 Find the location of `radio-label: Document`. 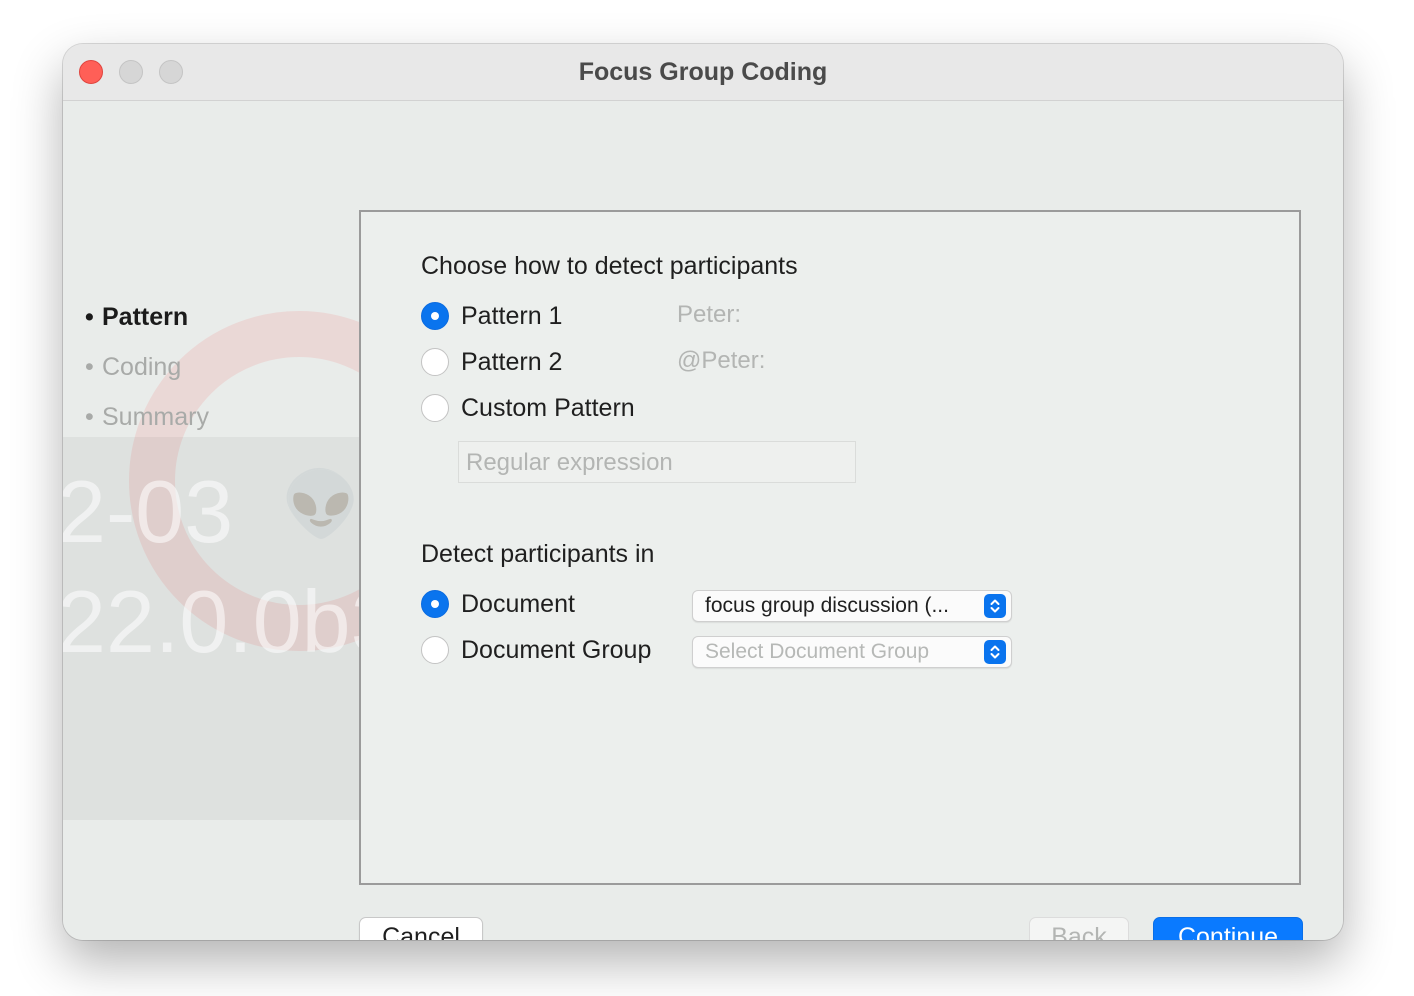

radio-label: Document is located at coordinates (518, 604).